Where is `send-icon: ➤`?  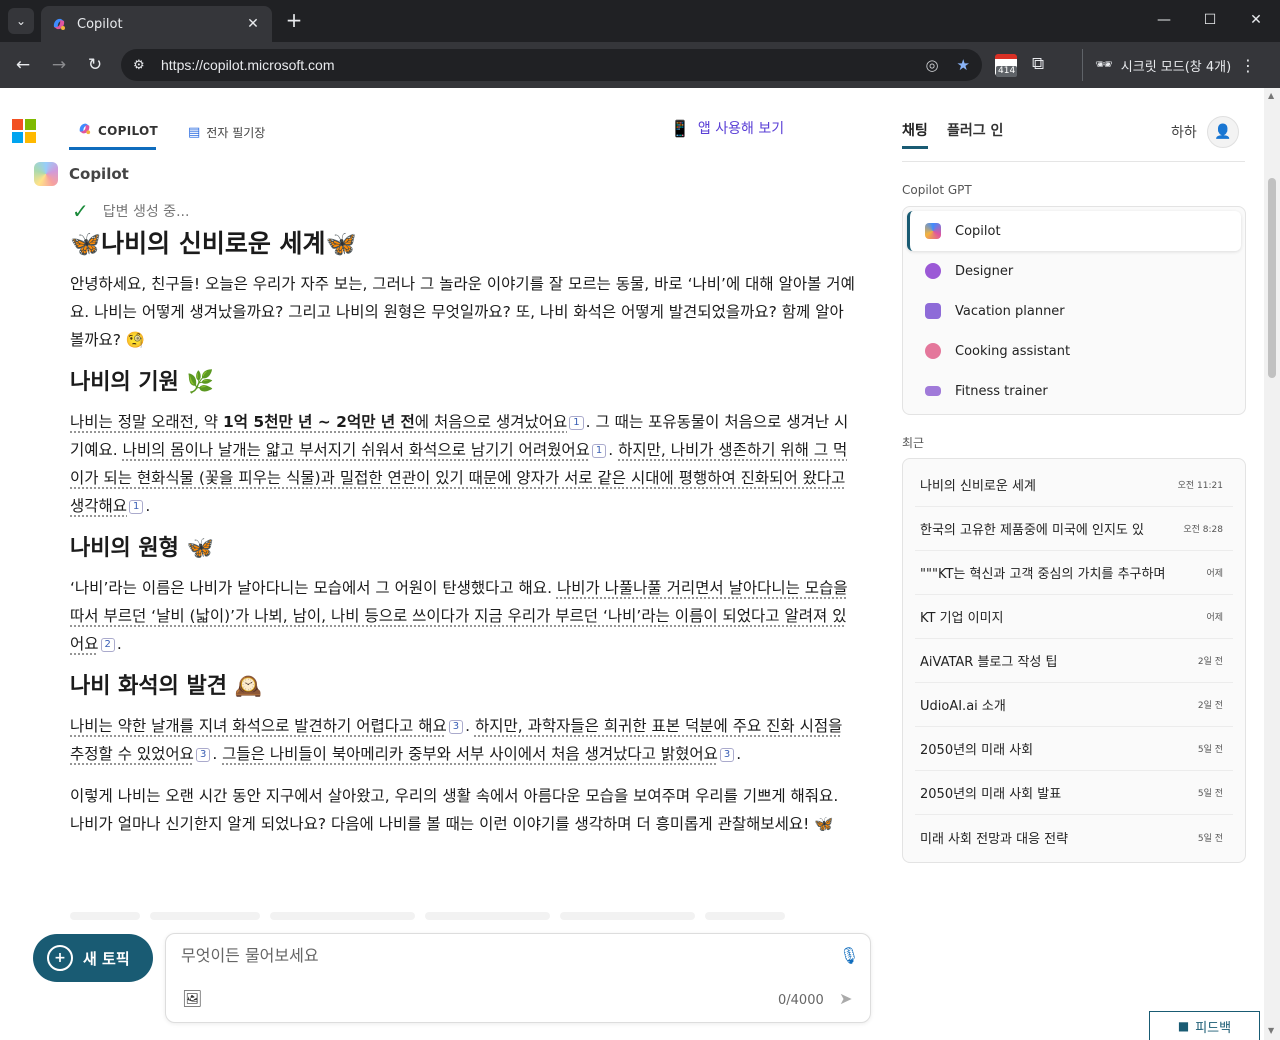 send-icon: ➤ is located at coordinates (845, 998).